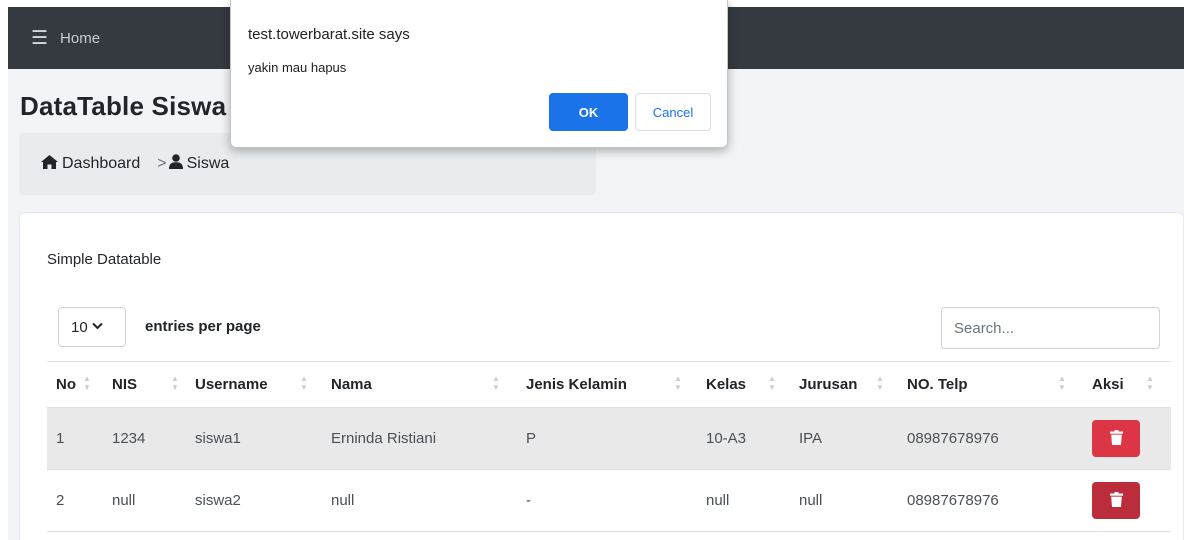 The width and height of the screenshot is (1184, 540). What do you see at coordinates (208, 164) in the screenshot?
I see `breadcrumb-siswa: Siswa` at bounding box center [208, 164].